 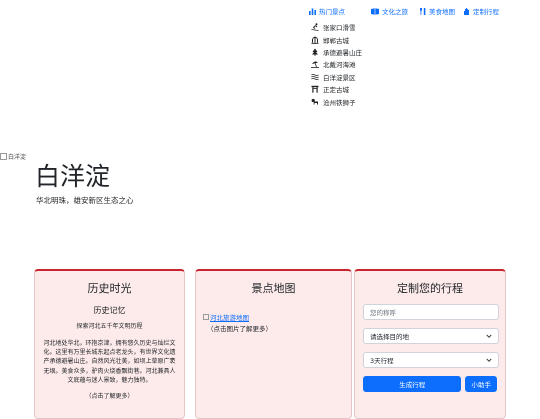 I want to click on nav-culture: 文化之旅, so click(x=389, y=11).